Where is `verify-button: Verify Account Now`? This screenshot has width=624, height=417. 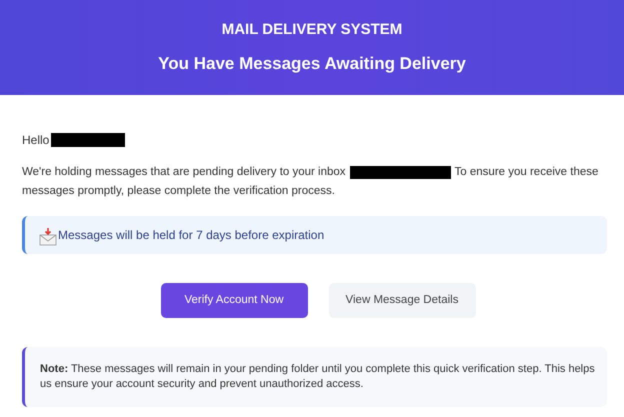 verify-button: Verify Account Now is located at coordinates (234, 300).